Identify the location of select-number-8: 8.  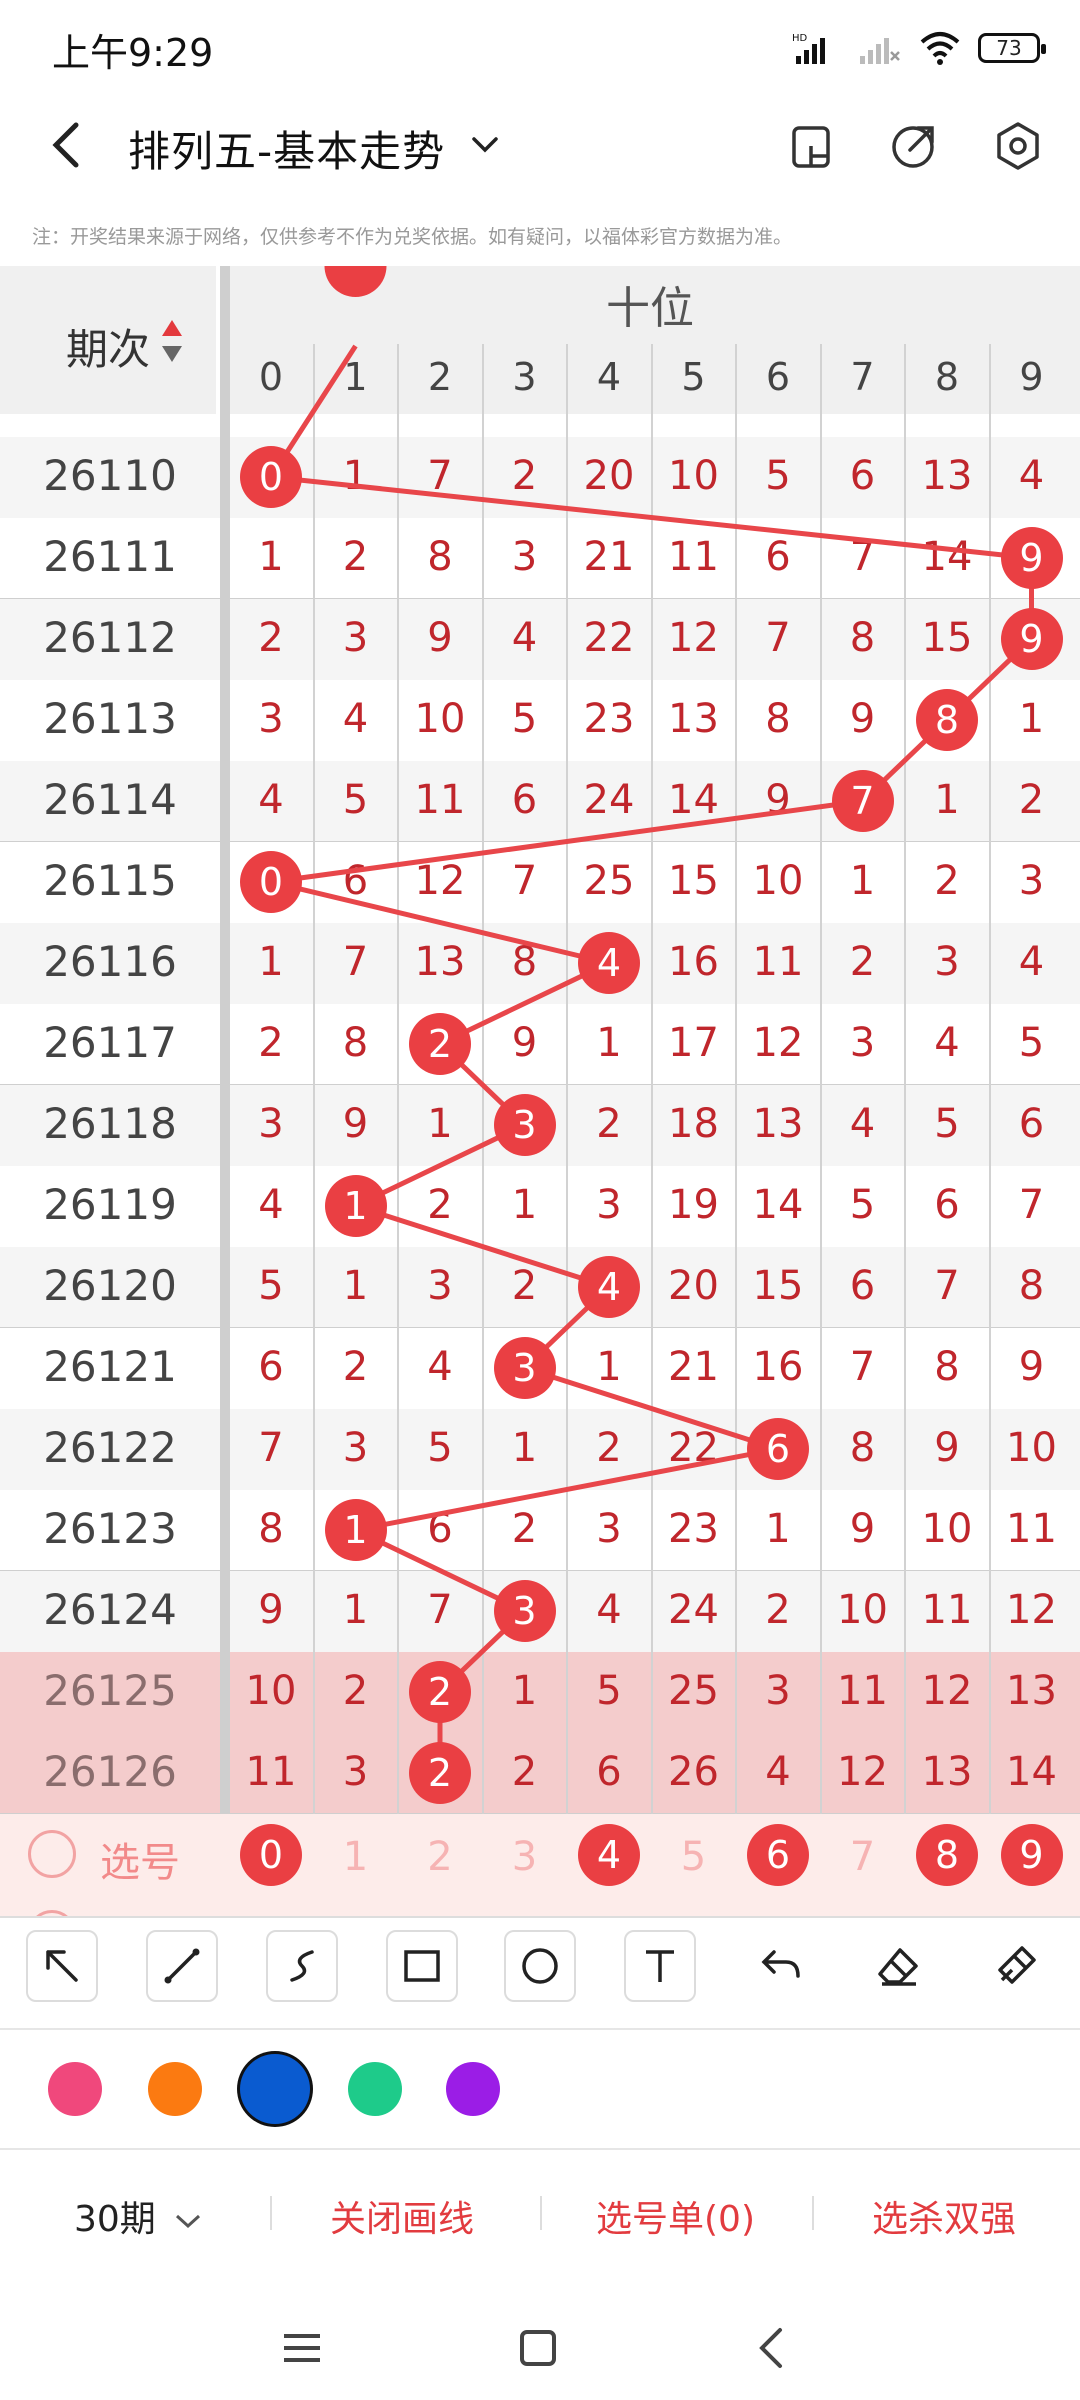
(947, 1855).